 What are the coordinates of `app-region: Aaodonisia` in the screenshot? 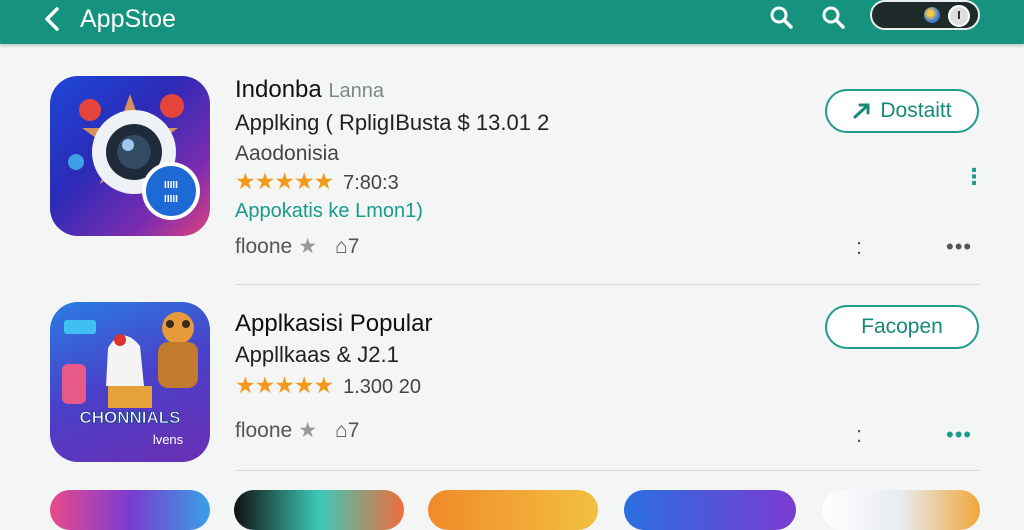 It's located at (287, 153).